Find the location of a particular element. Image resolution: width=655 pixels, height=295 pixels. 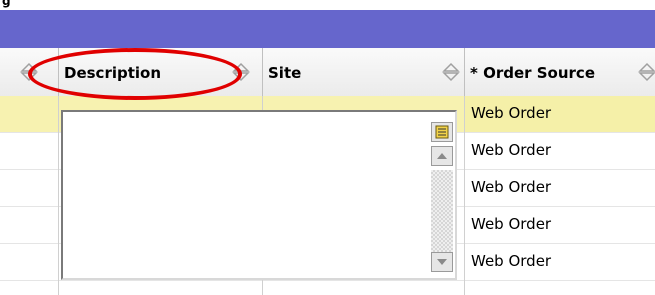

column-header-order-source: * Order Source is located at coordinates (560, 72).